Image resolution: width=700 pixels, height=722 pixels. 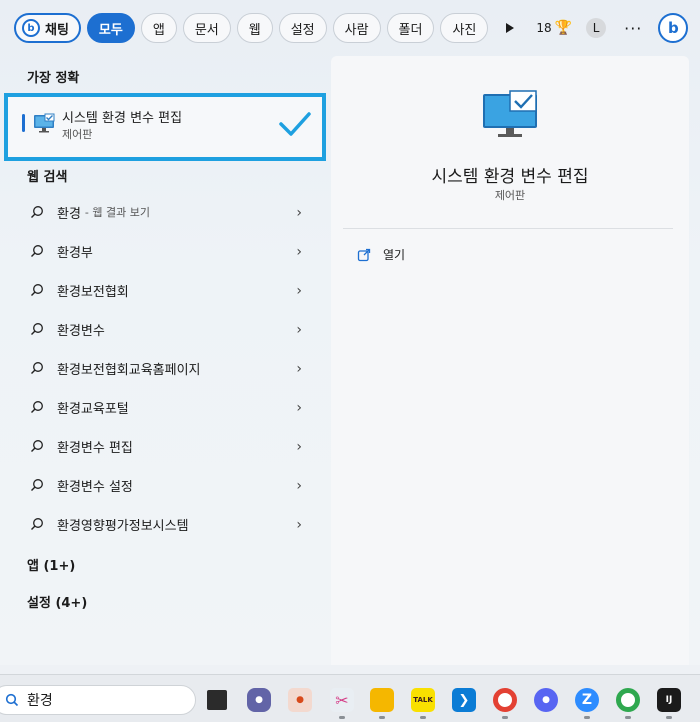 What do you see at coordinates (170, 329) in the screenshot?
I see `web-search-item: 환경변수 ›` at bounding box center [170, 329].